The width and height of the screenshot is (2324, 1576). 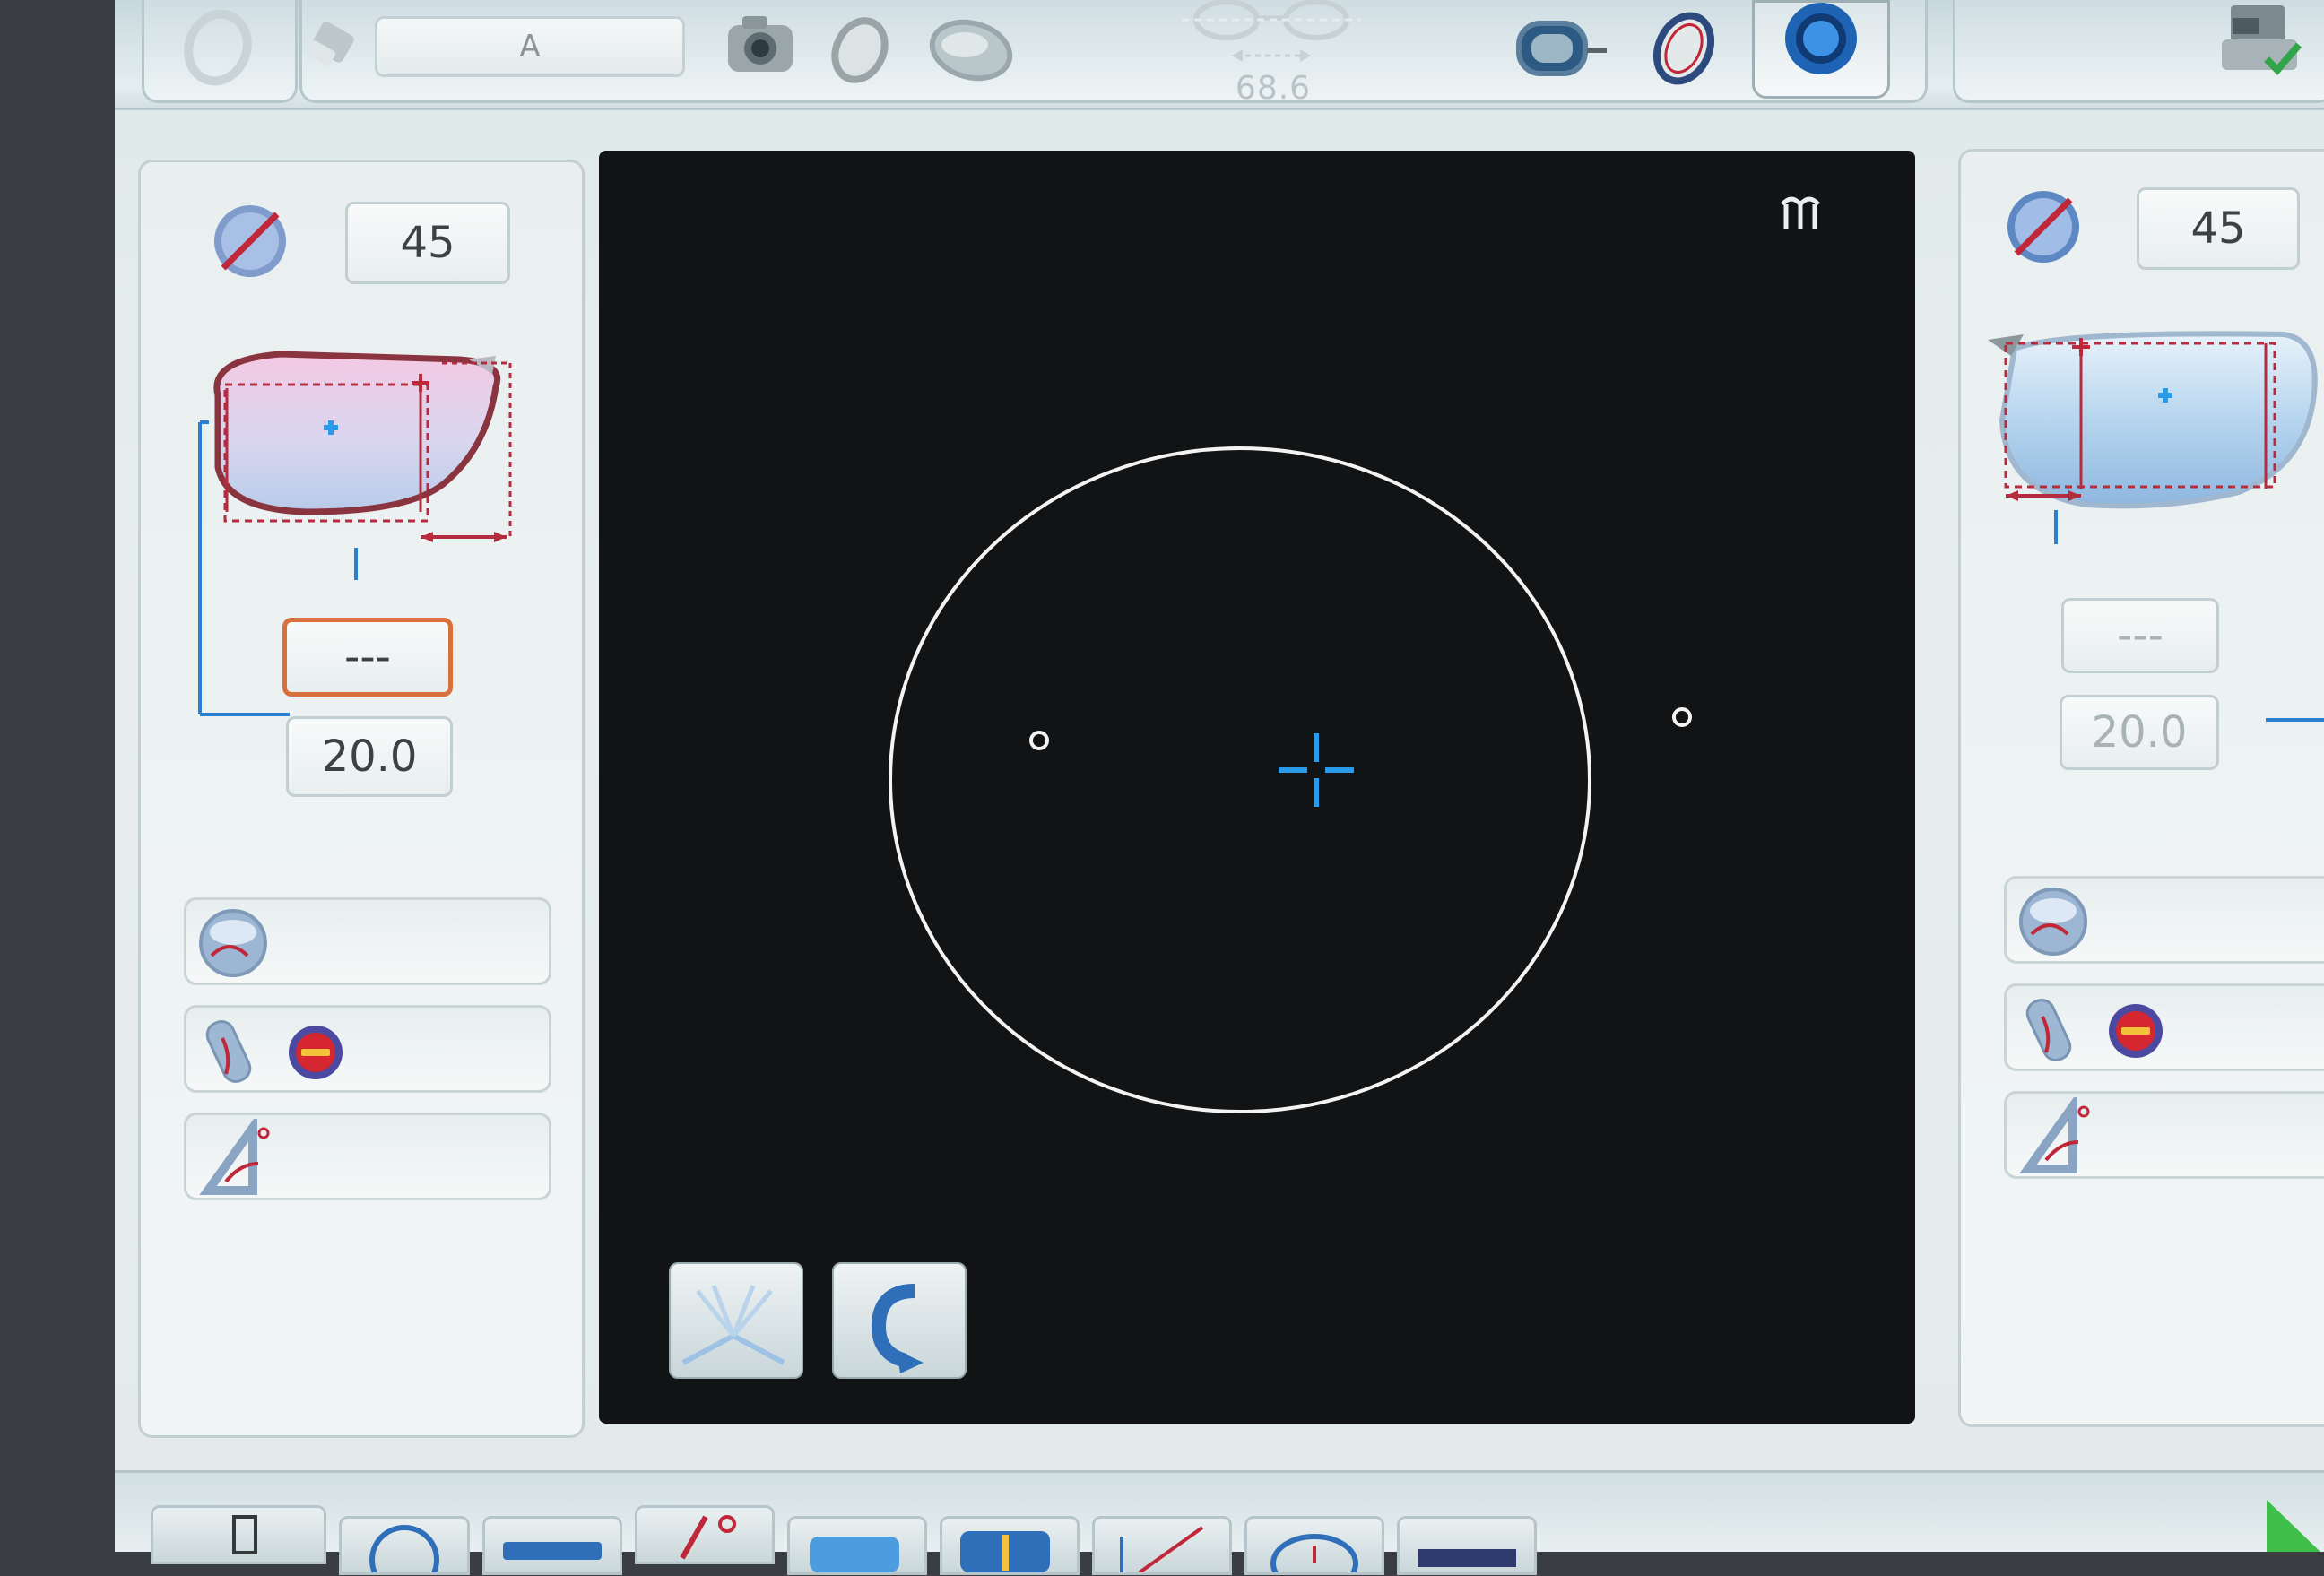 I want to click on lens-blank-icon, so click(x=971, y=49).